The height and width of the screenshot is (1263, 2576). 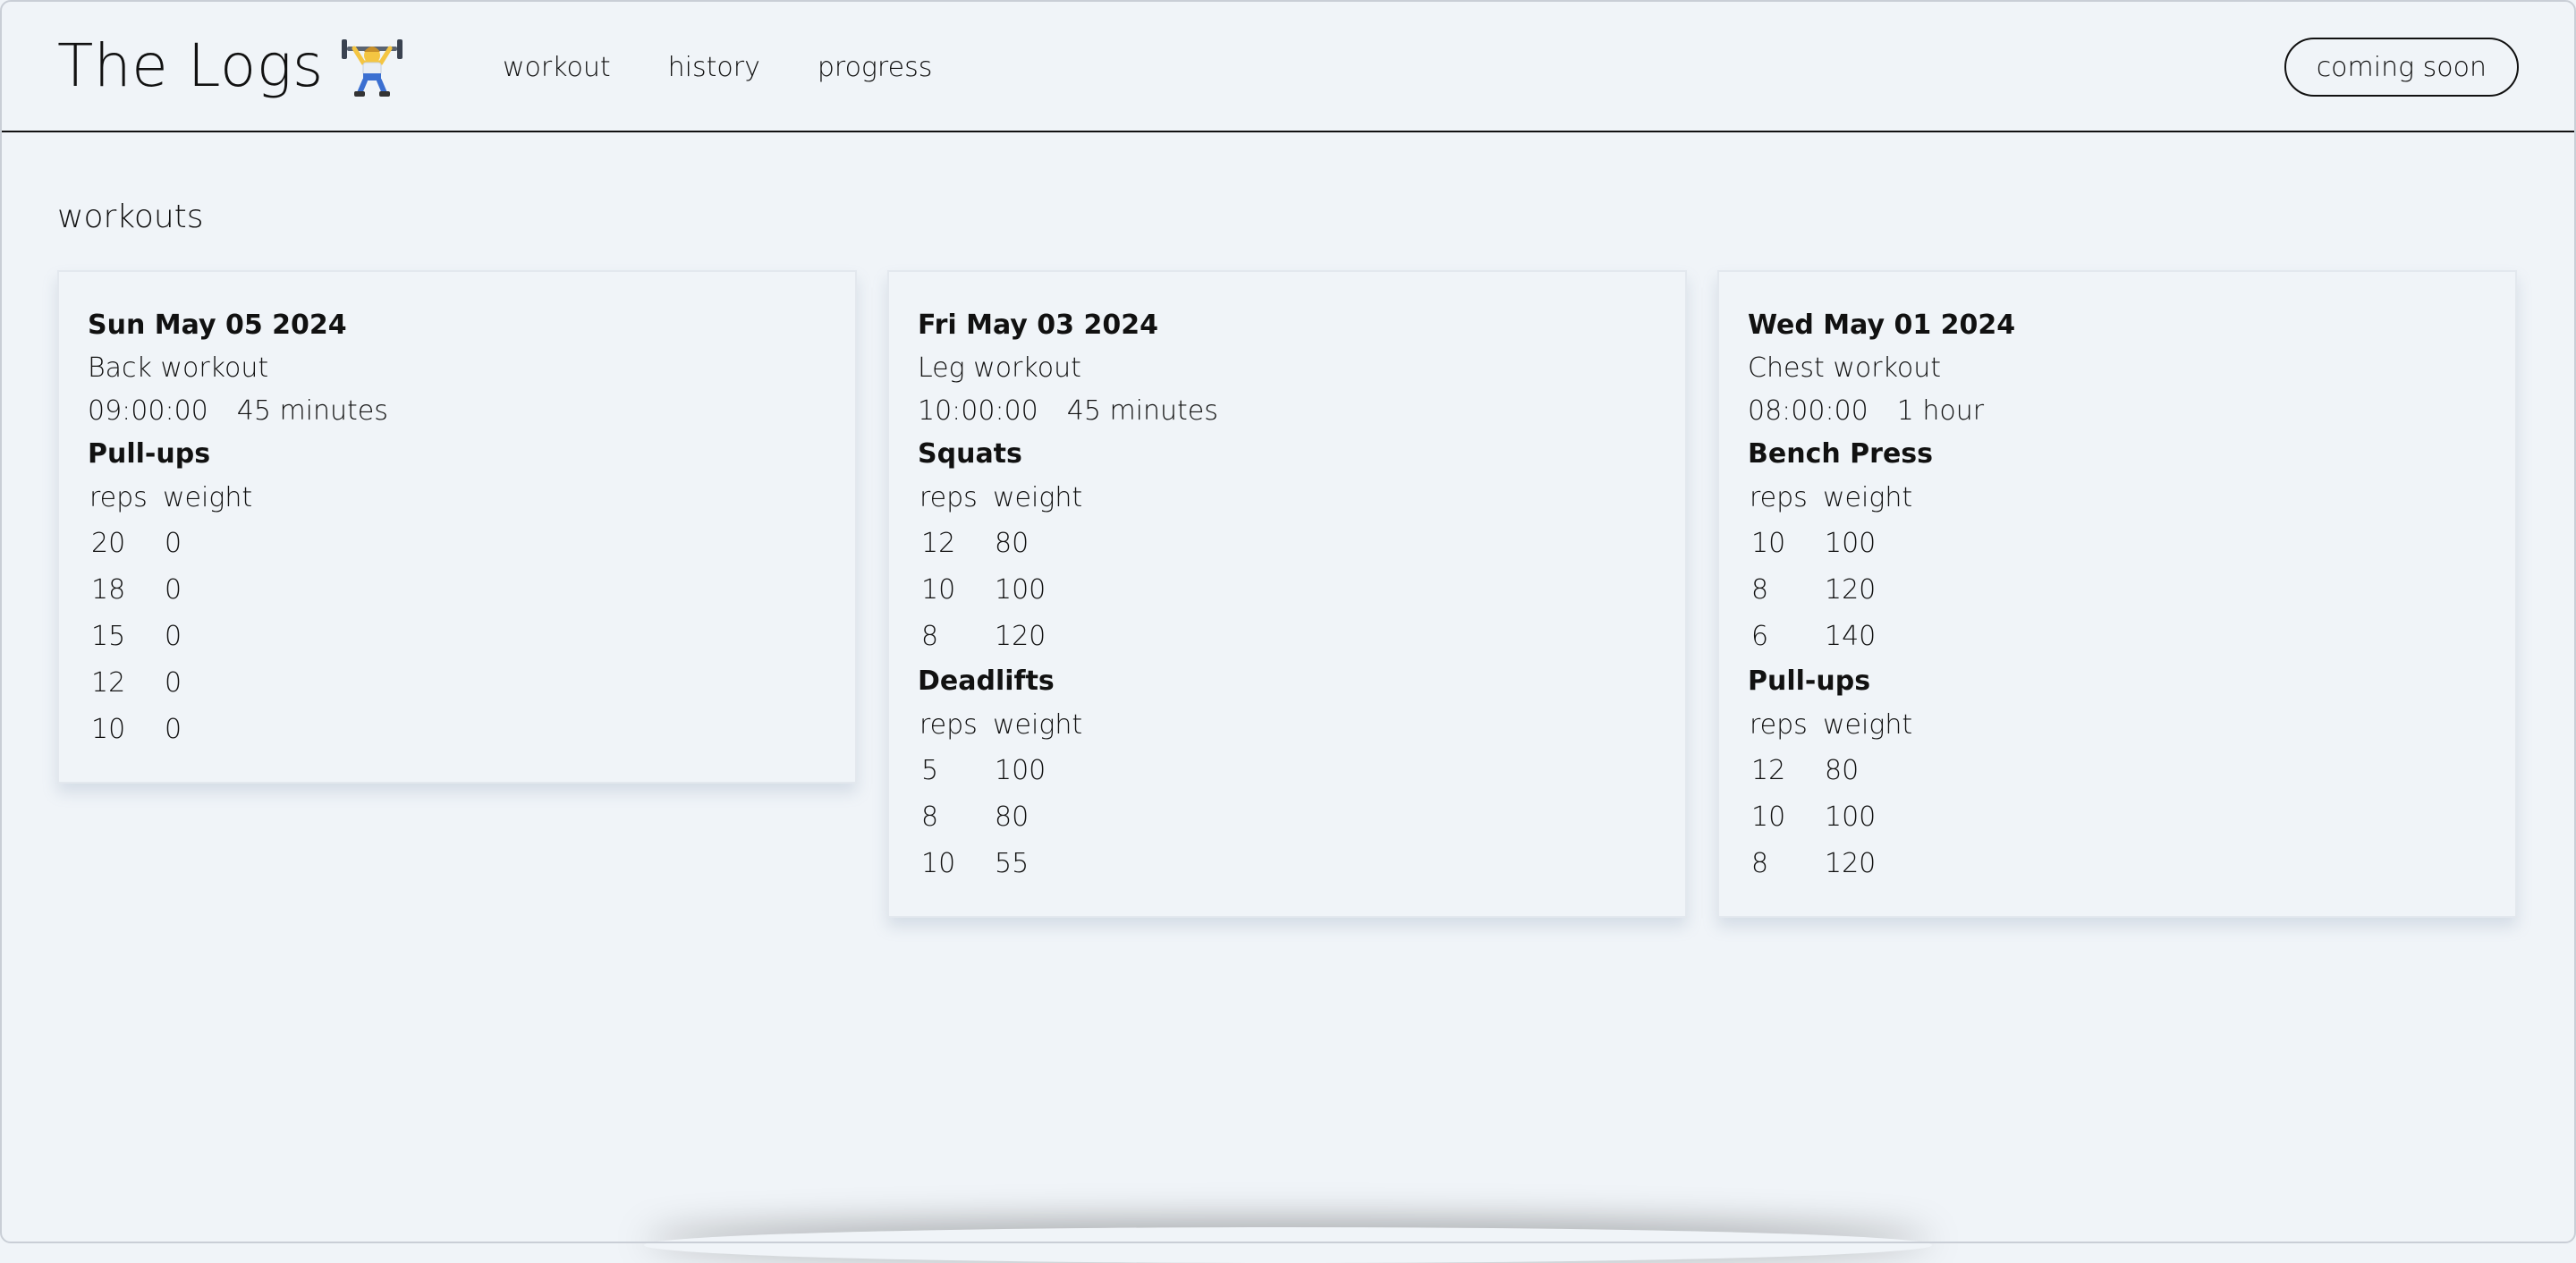 I want to click on set-row: 18 0, so click(x=170, y=590).